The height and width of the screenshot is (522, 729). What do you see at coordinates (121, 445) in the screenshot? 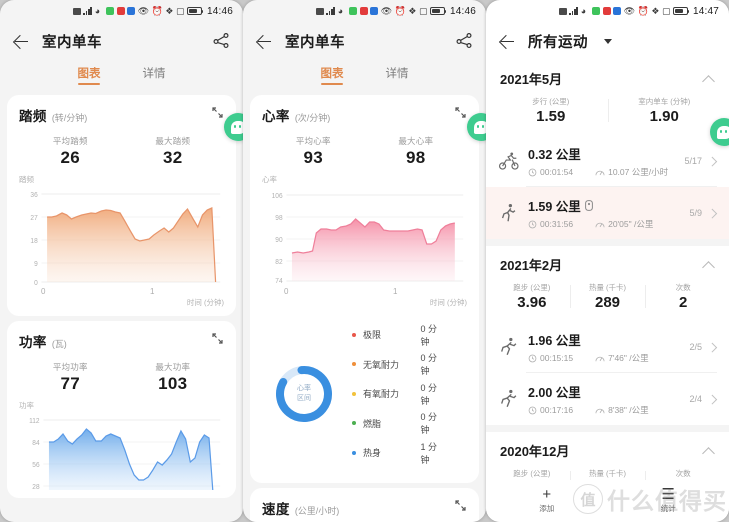
I see `power-chart: 功率 112 84 56 28` at bounding box center [121, 445].